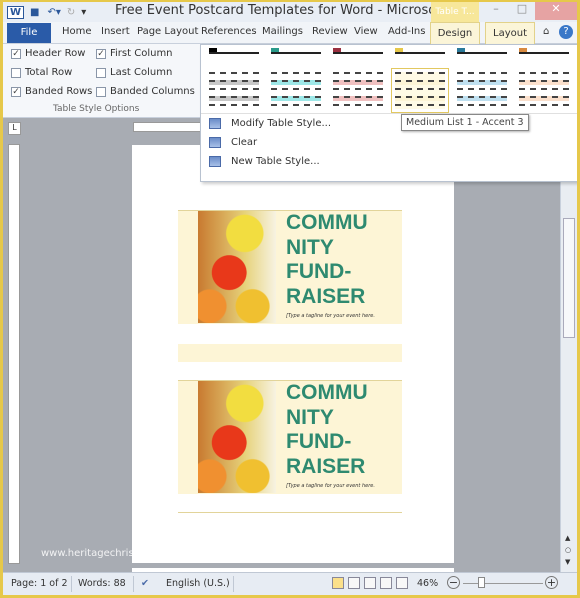 The width and height of the screenshot is (580, 598). What do you see at coordinates (327, 392) in the screenshot?
I see `heading-line: COMMU` at bounding box center [327, 392].